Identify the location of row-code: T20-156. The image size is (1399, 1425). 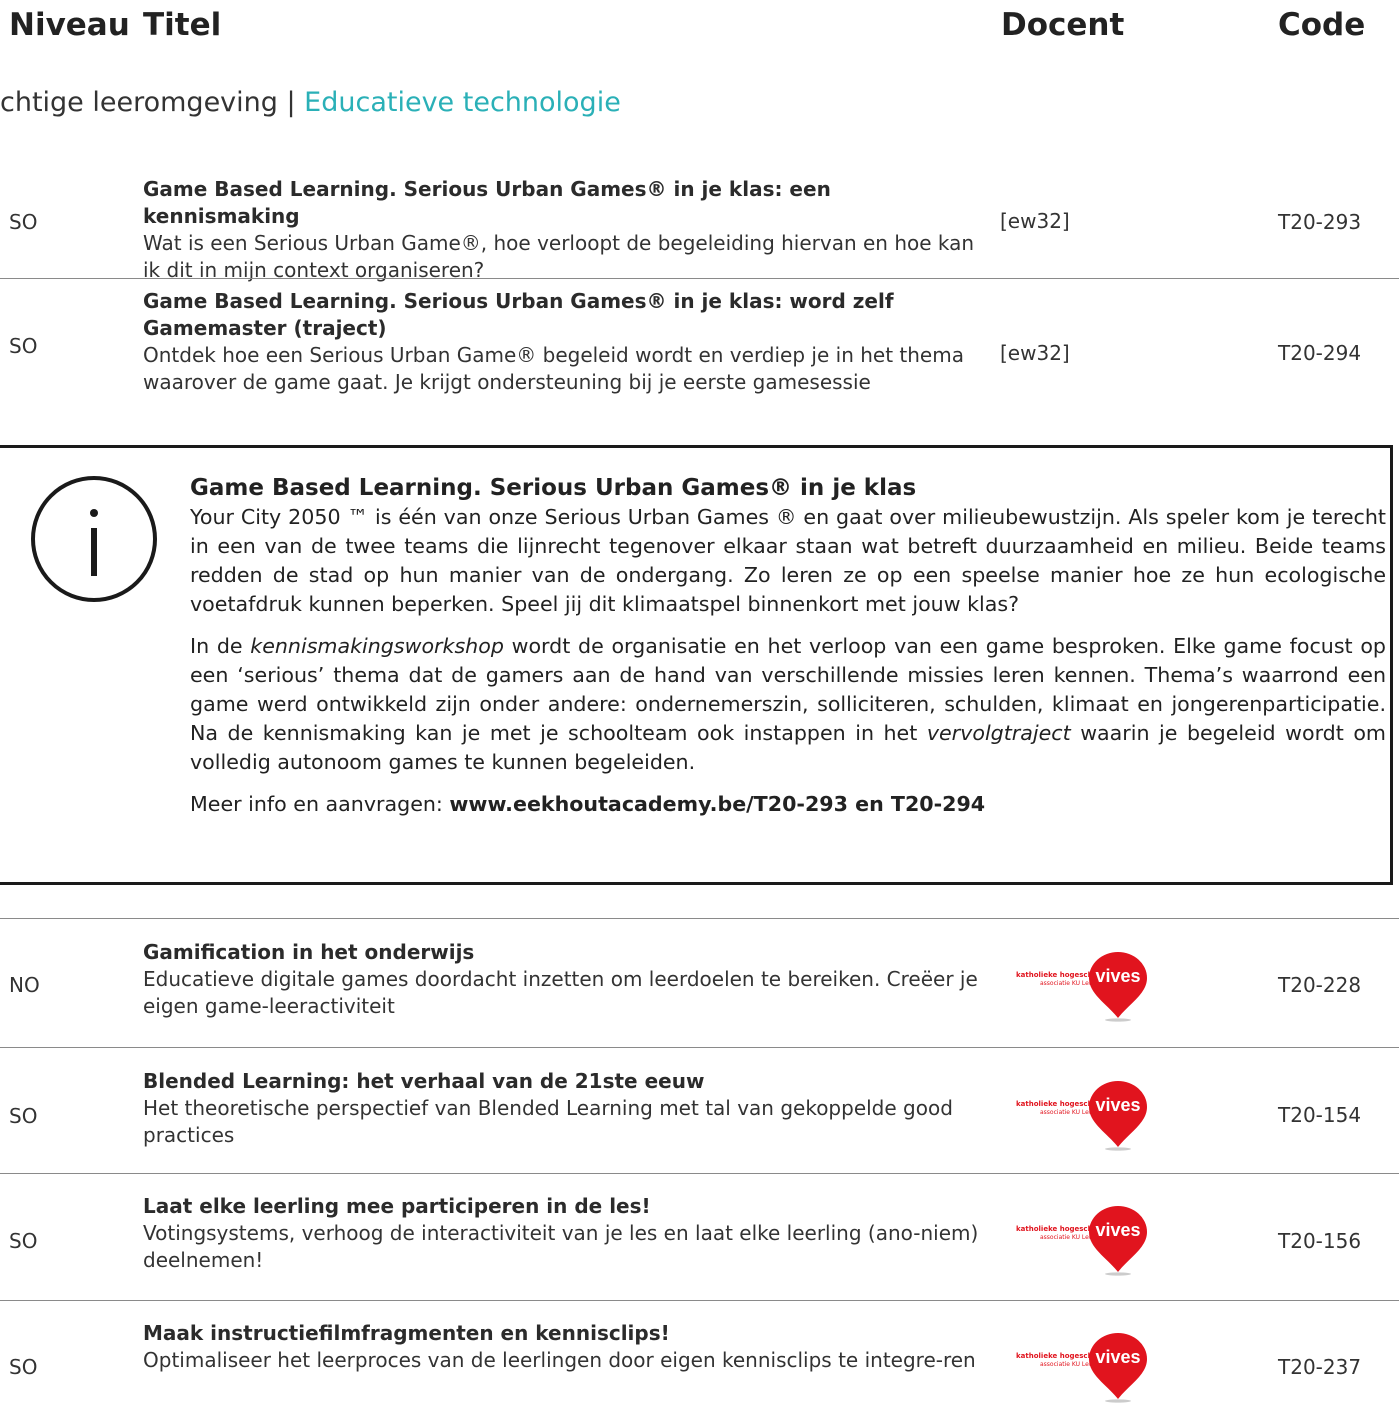
(1320, 1241).